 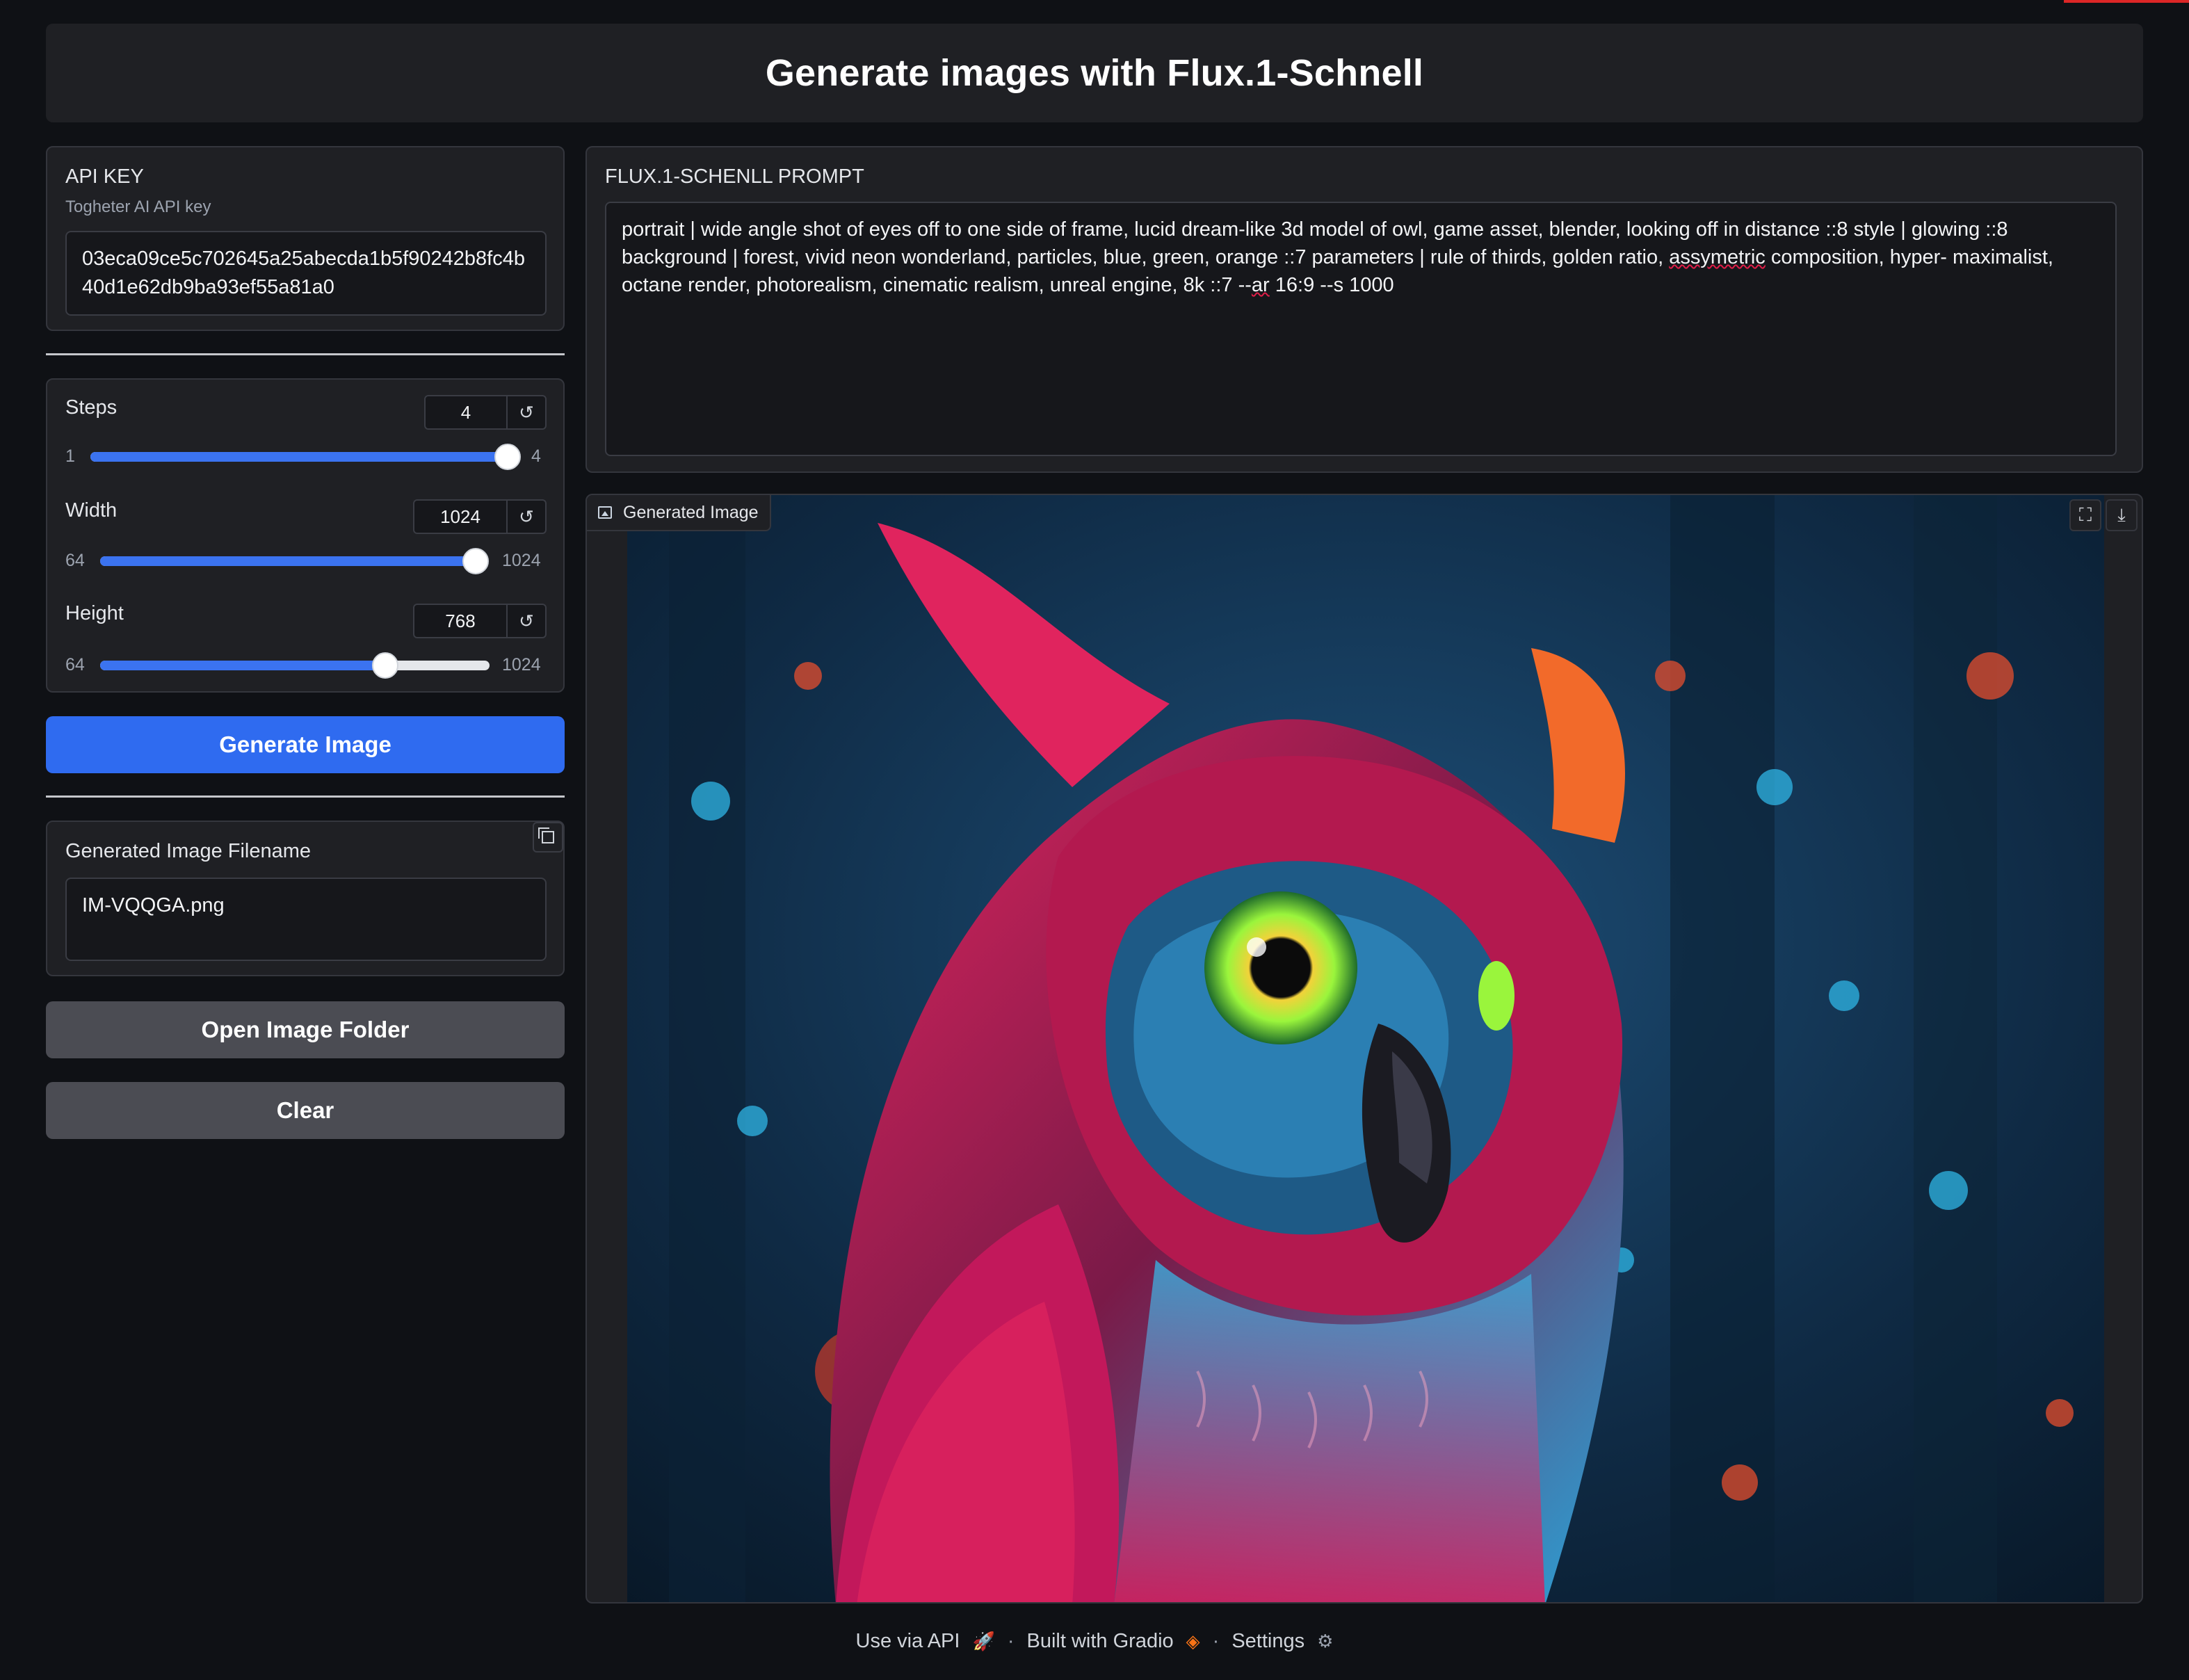 What do you see at coordinates (605, 512) in the screenshot?
I see `image-icon` at bounding box center [605, 512].